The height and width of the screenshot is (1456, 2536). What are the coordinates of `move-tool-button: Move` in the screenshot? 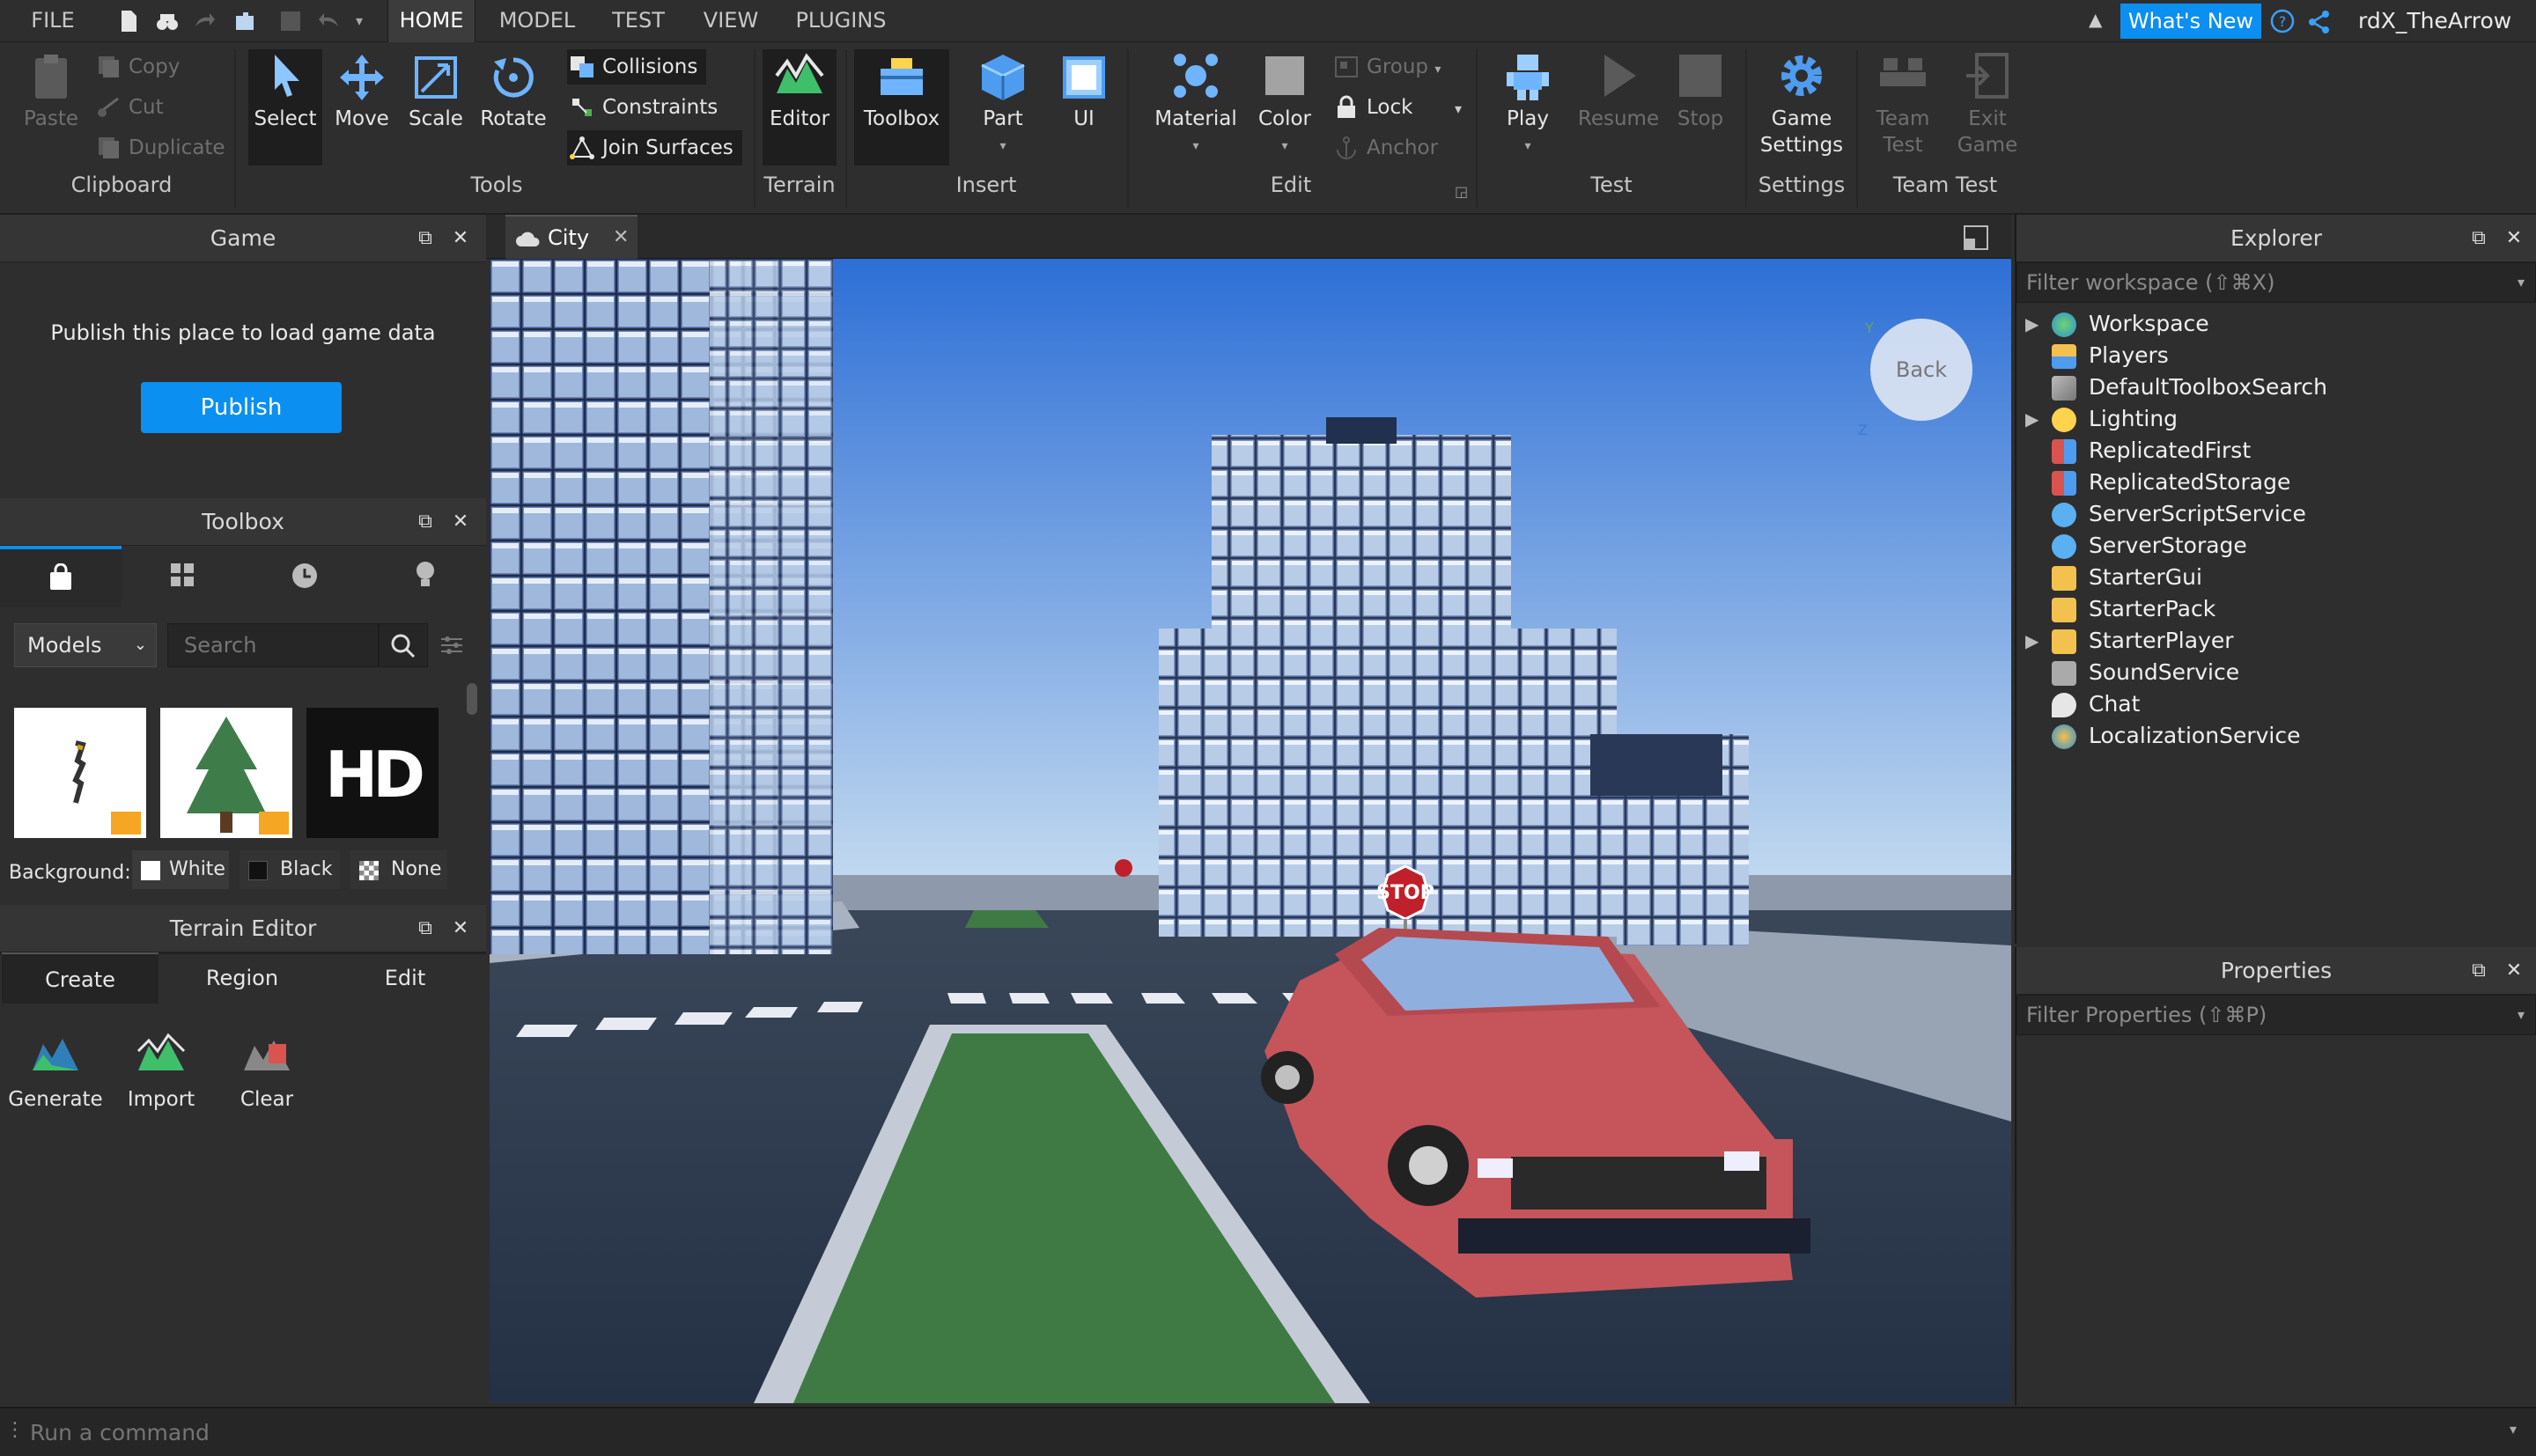 It's located at (362, 90).